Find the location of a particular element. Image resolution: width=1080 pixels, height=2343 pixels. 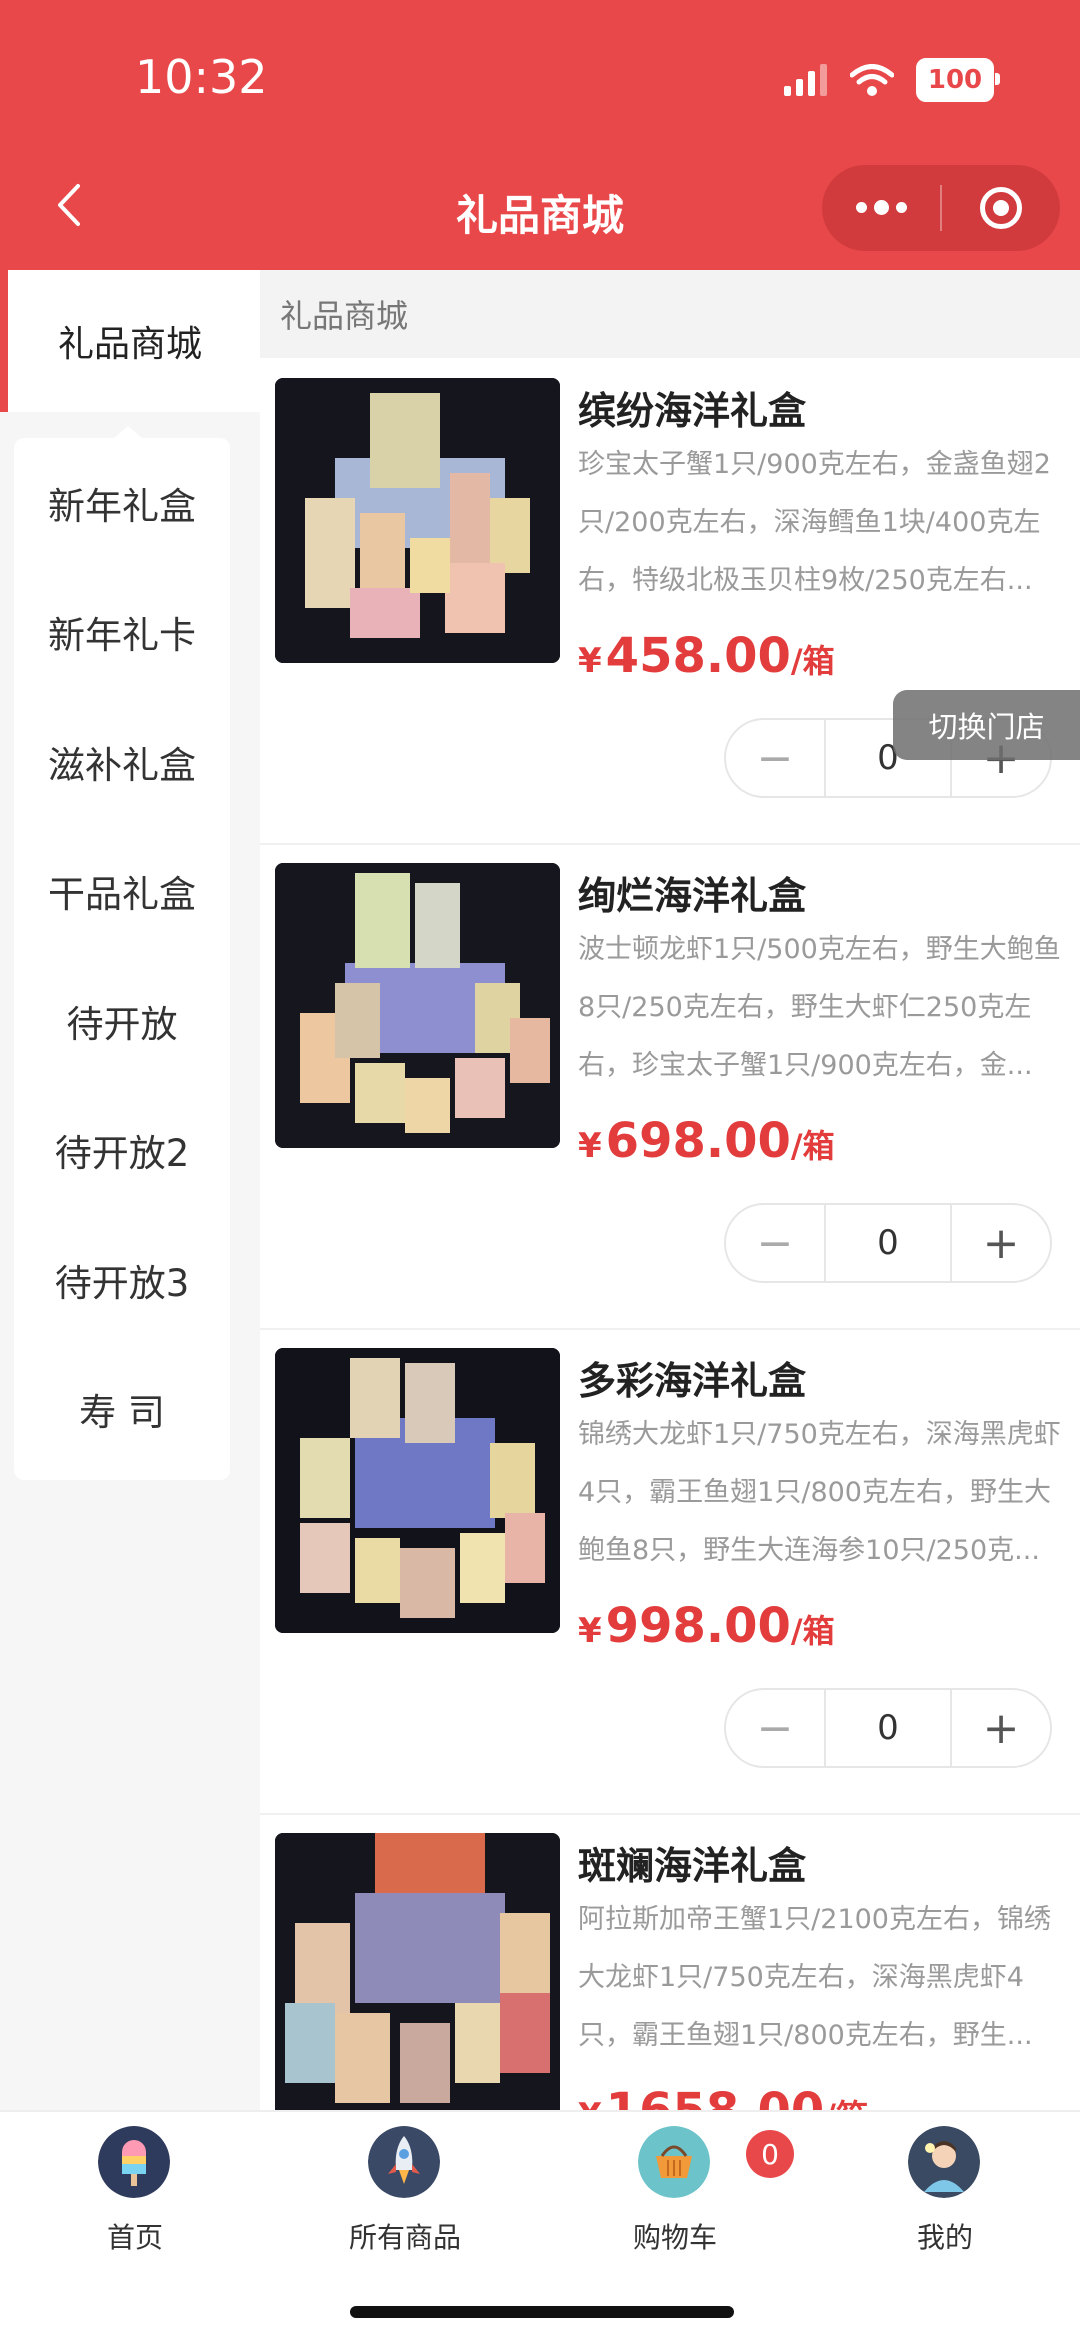

product-price: ¥ 1658.00 /箱 is located at coordinates (723, 2096).